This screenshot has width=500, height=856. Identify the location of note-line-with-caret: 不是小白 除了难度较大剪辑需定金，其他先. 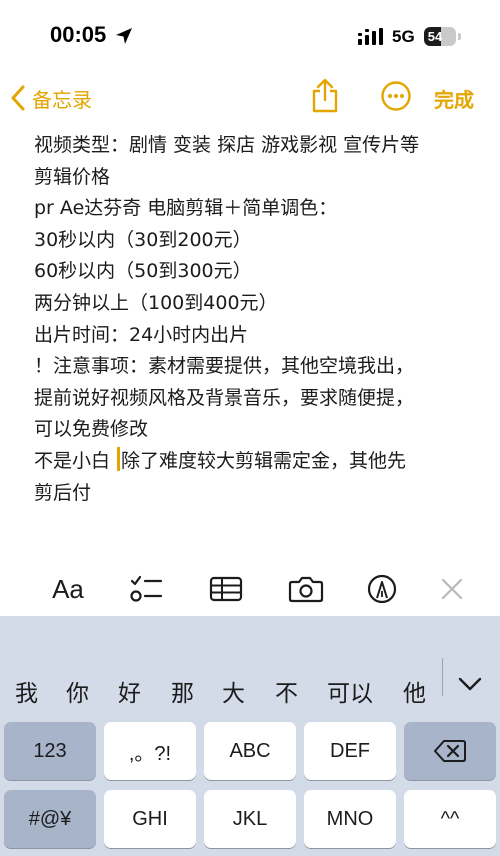
(254, 462).